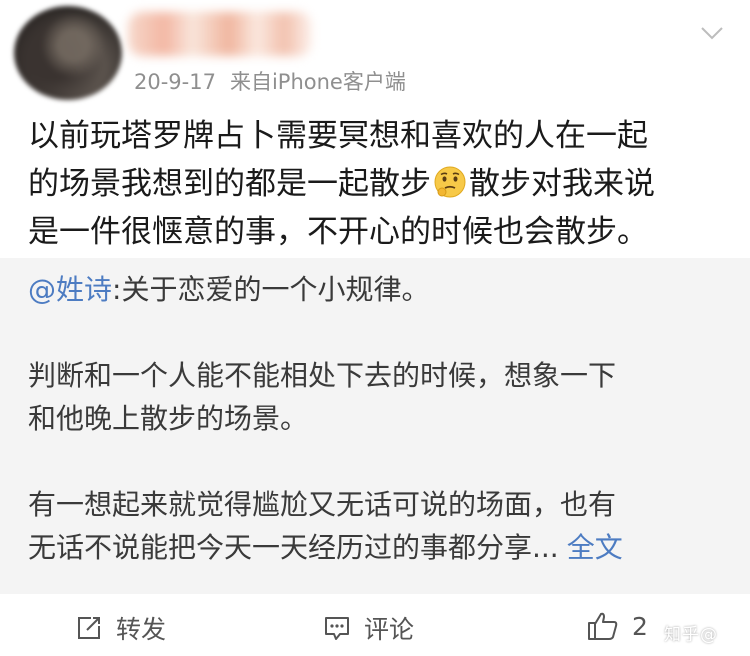 The width and height of the screenshot is (750, 656). Describe the element at coordinates (450, 182) in the screenshot. I see `thinking-face-emoji` at that location.